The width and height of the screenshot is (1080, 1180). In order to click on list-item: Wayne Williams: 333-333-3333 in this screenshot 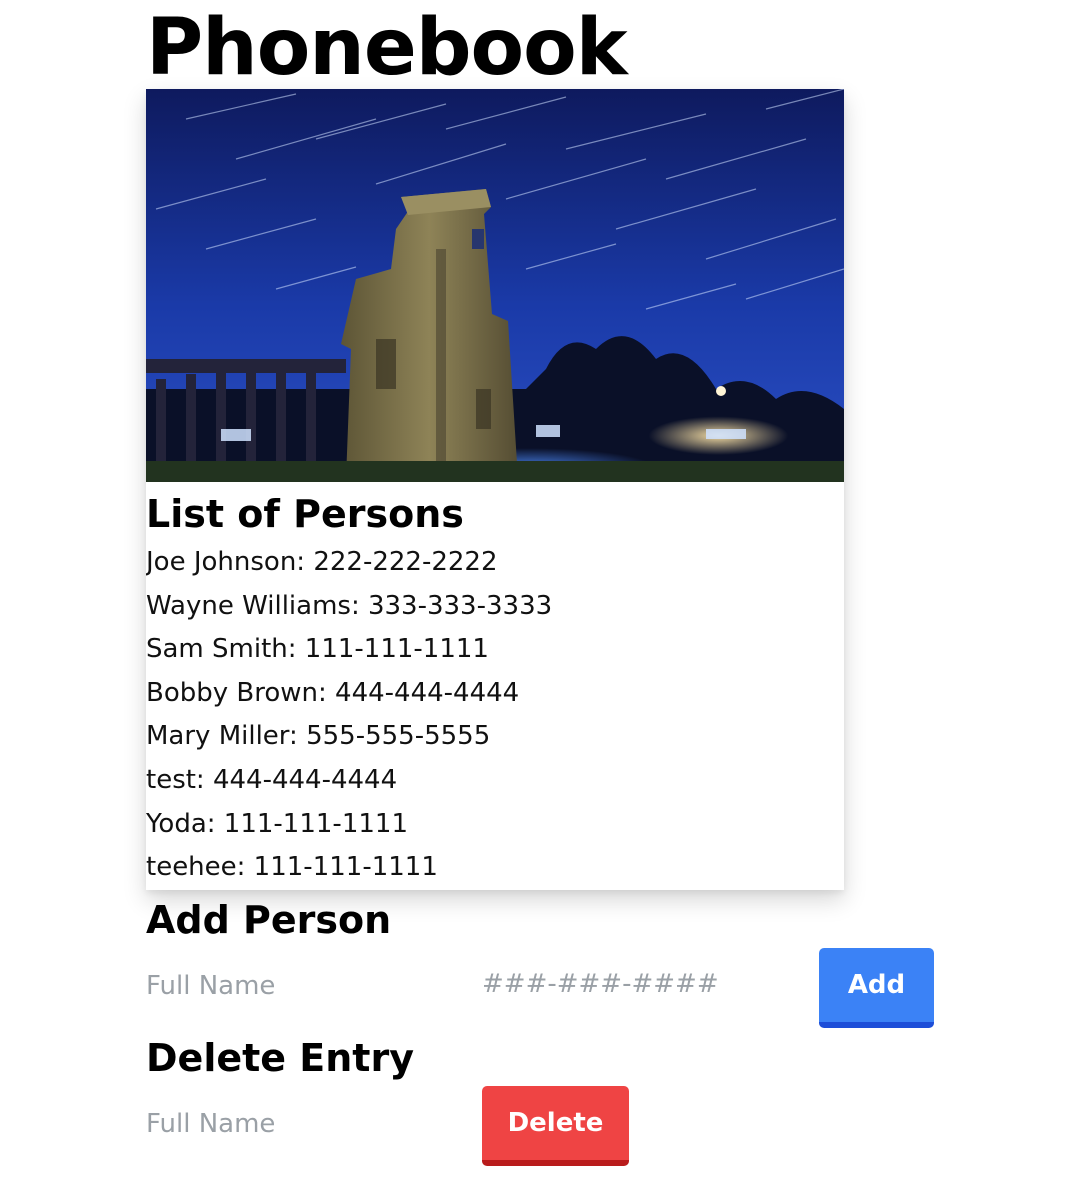, I will do `click(349, 605)`.